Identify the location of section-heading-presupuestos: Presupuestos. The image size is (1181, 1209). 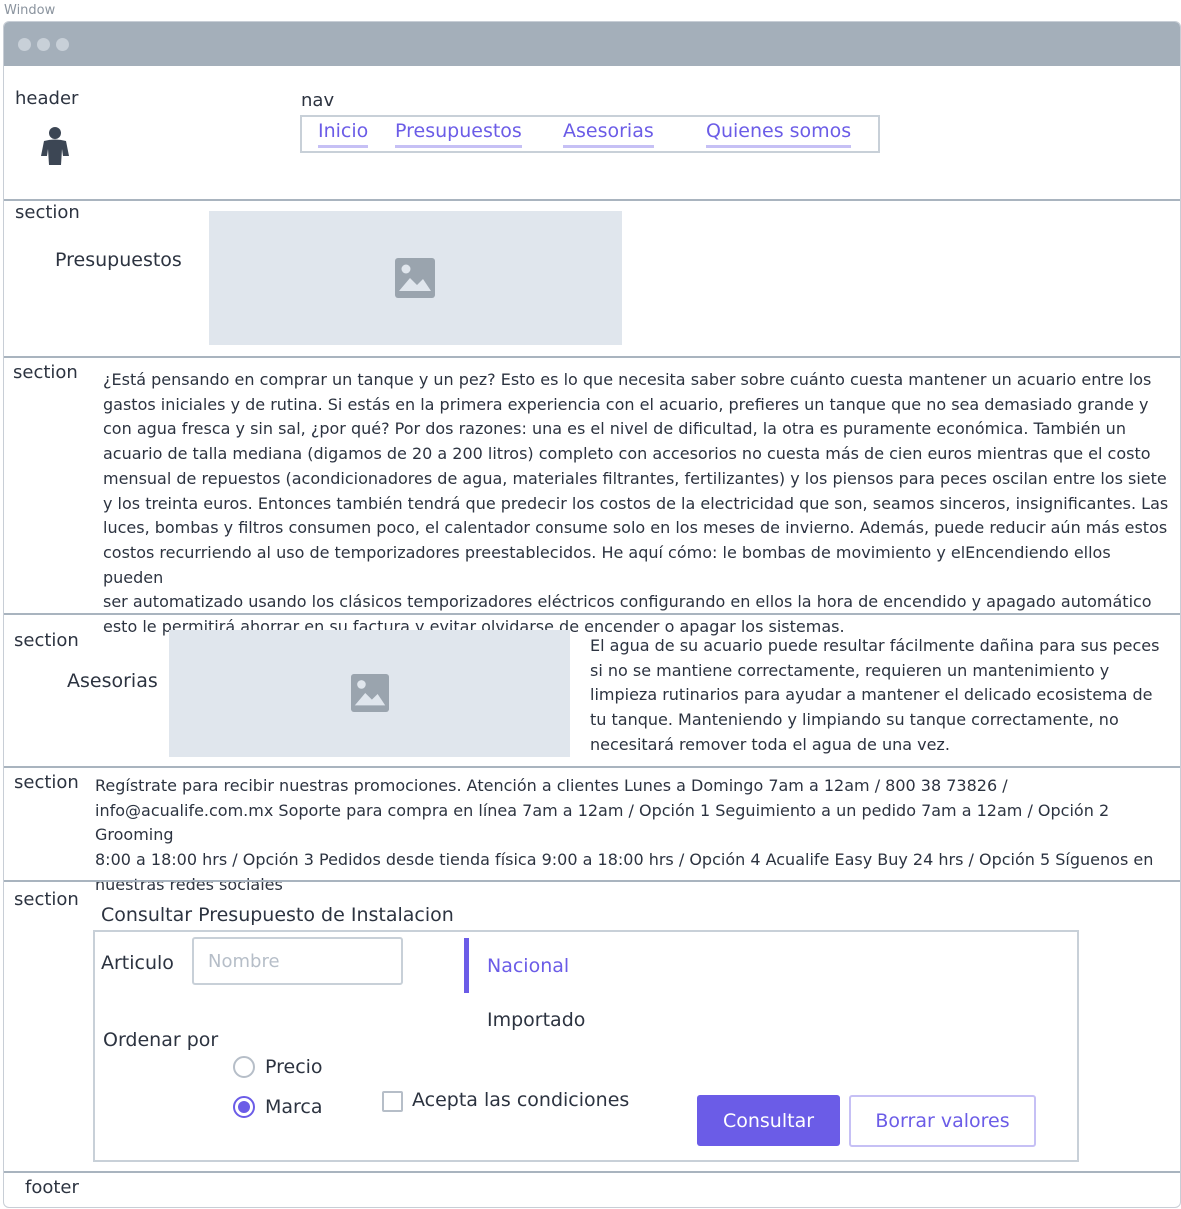
(118, 260).